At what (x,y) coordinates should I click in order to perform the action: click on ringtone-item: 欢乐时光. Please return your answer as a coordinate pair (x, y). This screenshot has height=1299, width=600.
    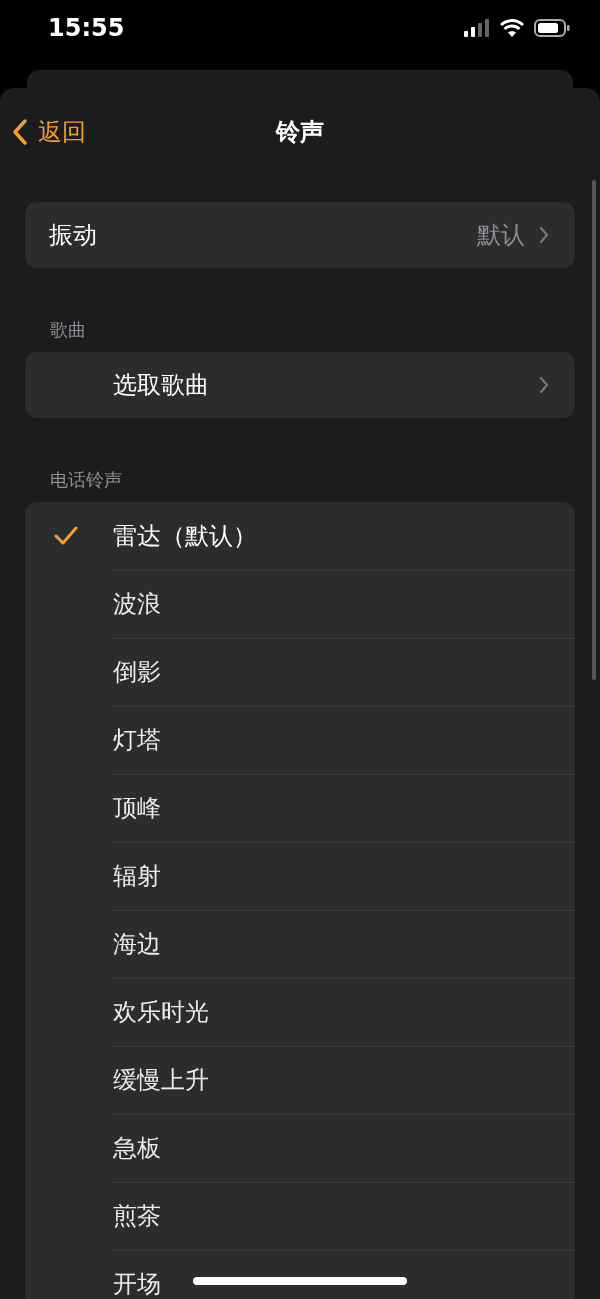
    Looking at the image, I should click on (300, 1012).